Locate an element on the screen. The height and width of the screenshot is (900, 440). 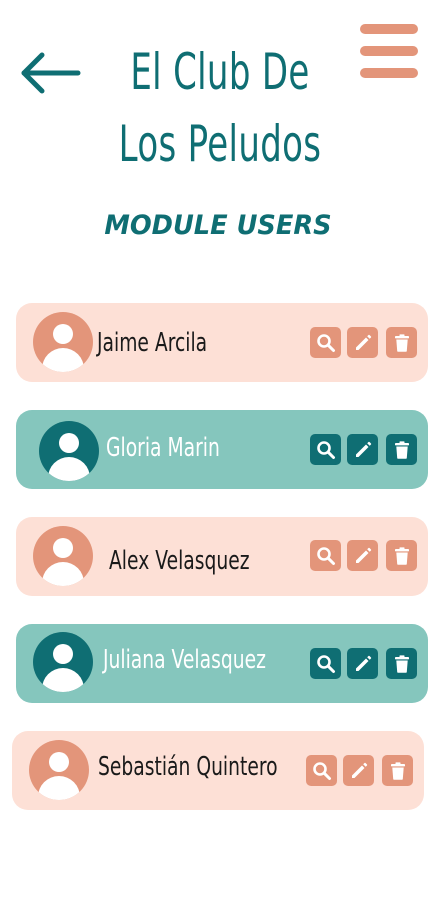
user-card: Sebastián Quintero is located at coordinates (218, 770).